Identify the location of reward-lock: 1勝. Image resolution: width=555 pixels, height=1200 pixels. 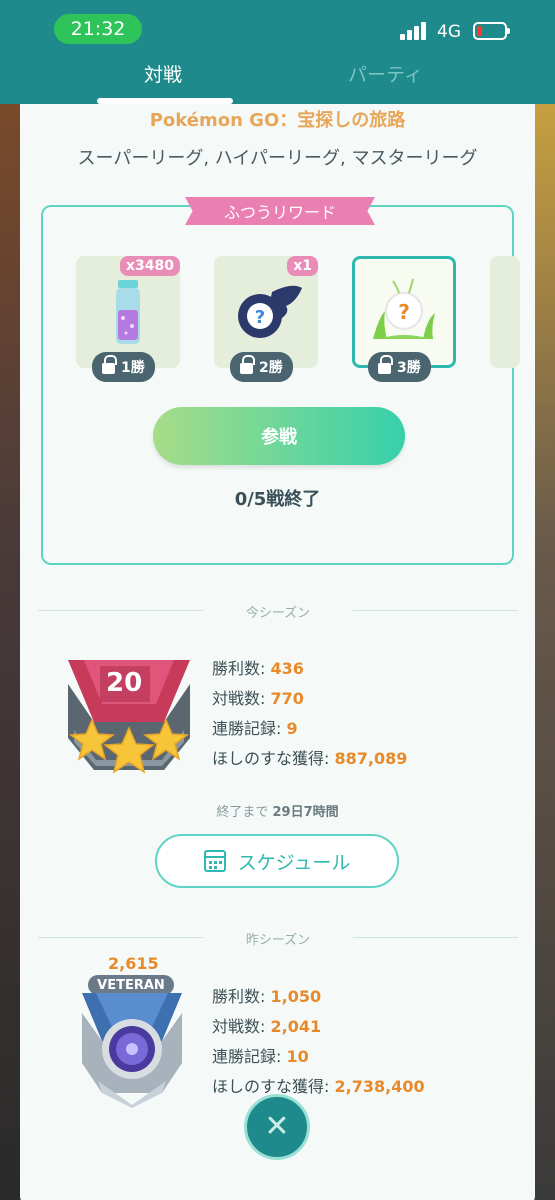
(123, 367).